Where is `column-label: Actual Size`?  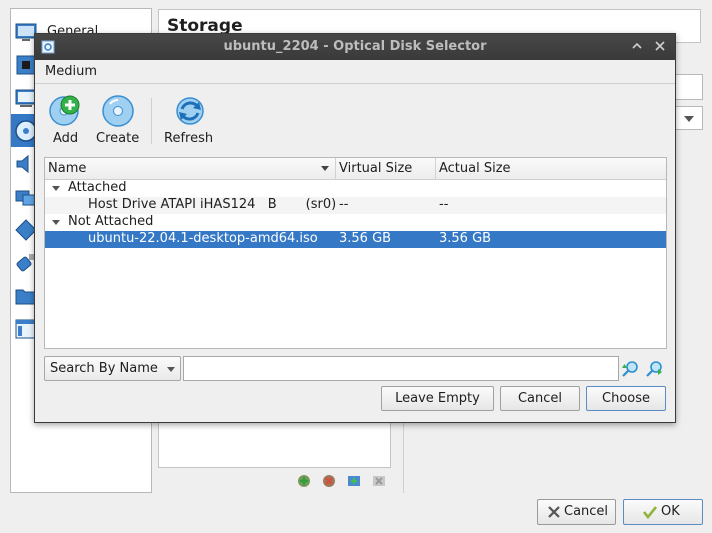 column-label: Actual Size is located at coordinates (475, 168).